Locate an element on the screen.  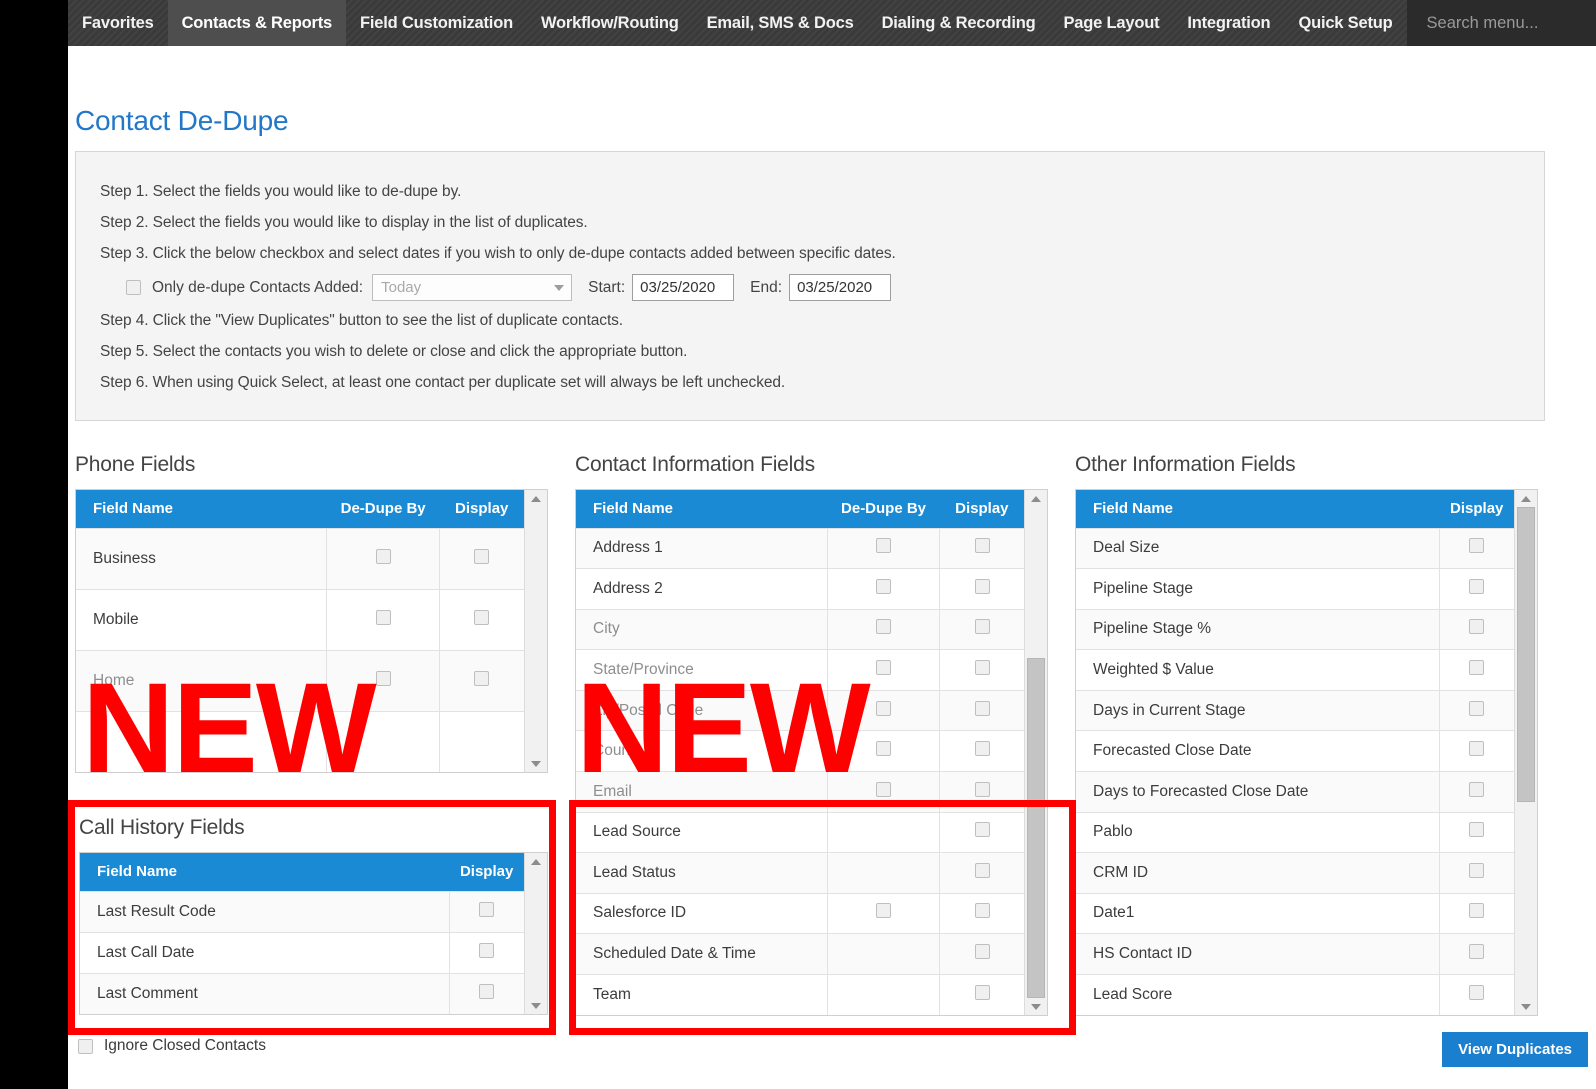
search-menu-input is located at coordinates (1501, 23).